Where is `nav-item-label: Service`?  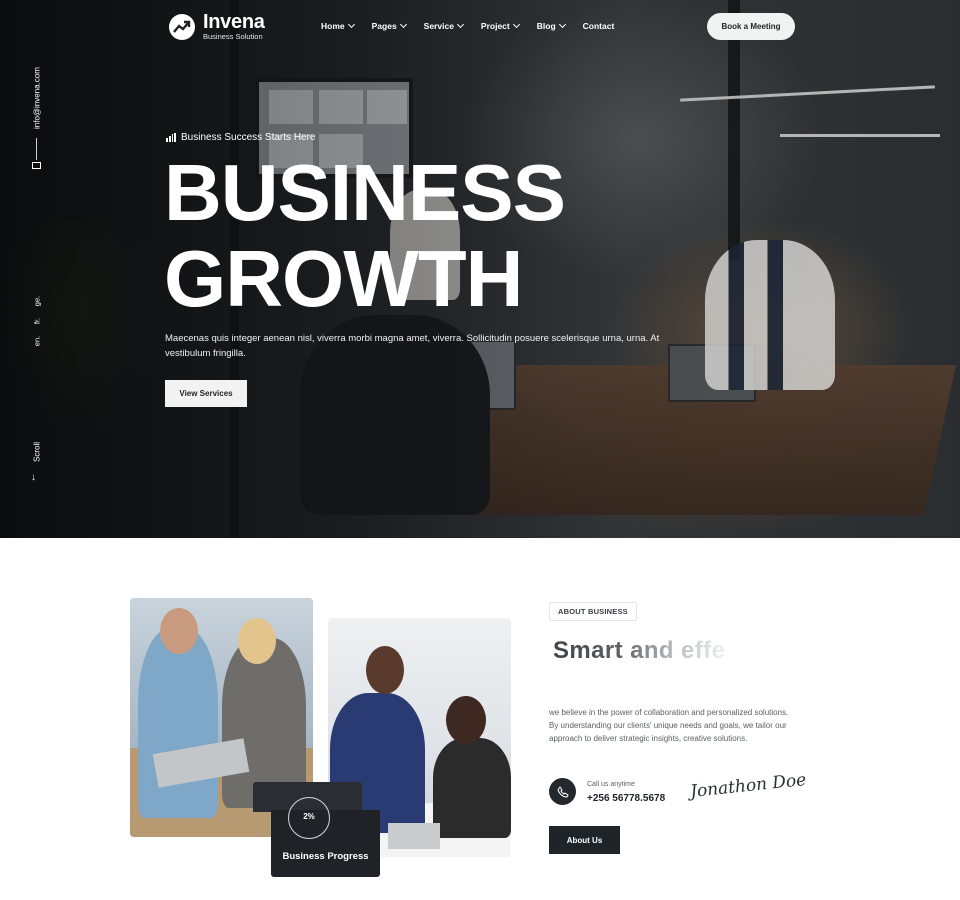 nav-item-label: Service is located at coordinates (438, 26).